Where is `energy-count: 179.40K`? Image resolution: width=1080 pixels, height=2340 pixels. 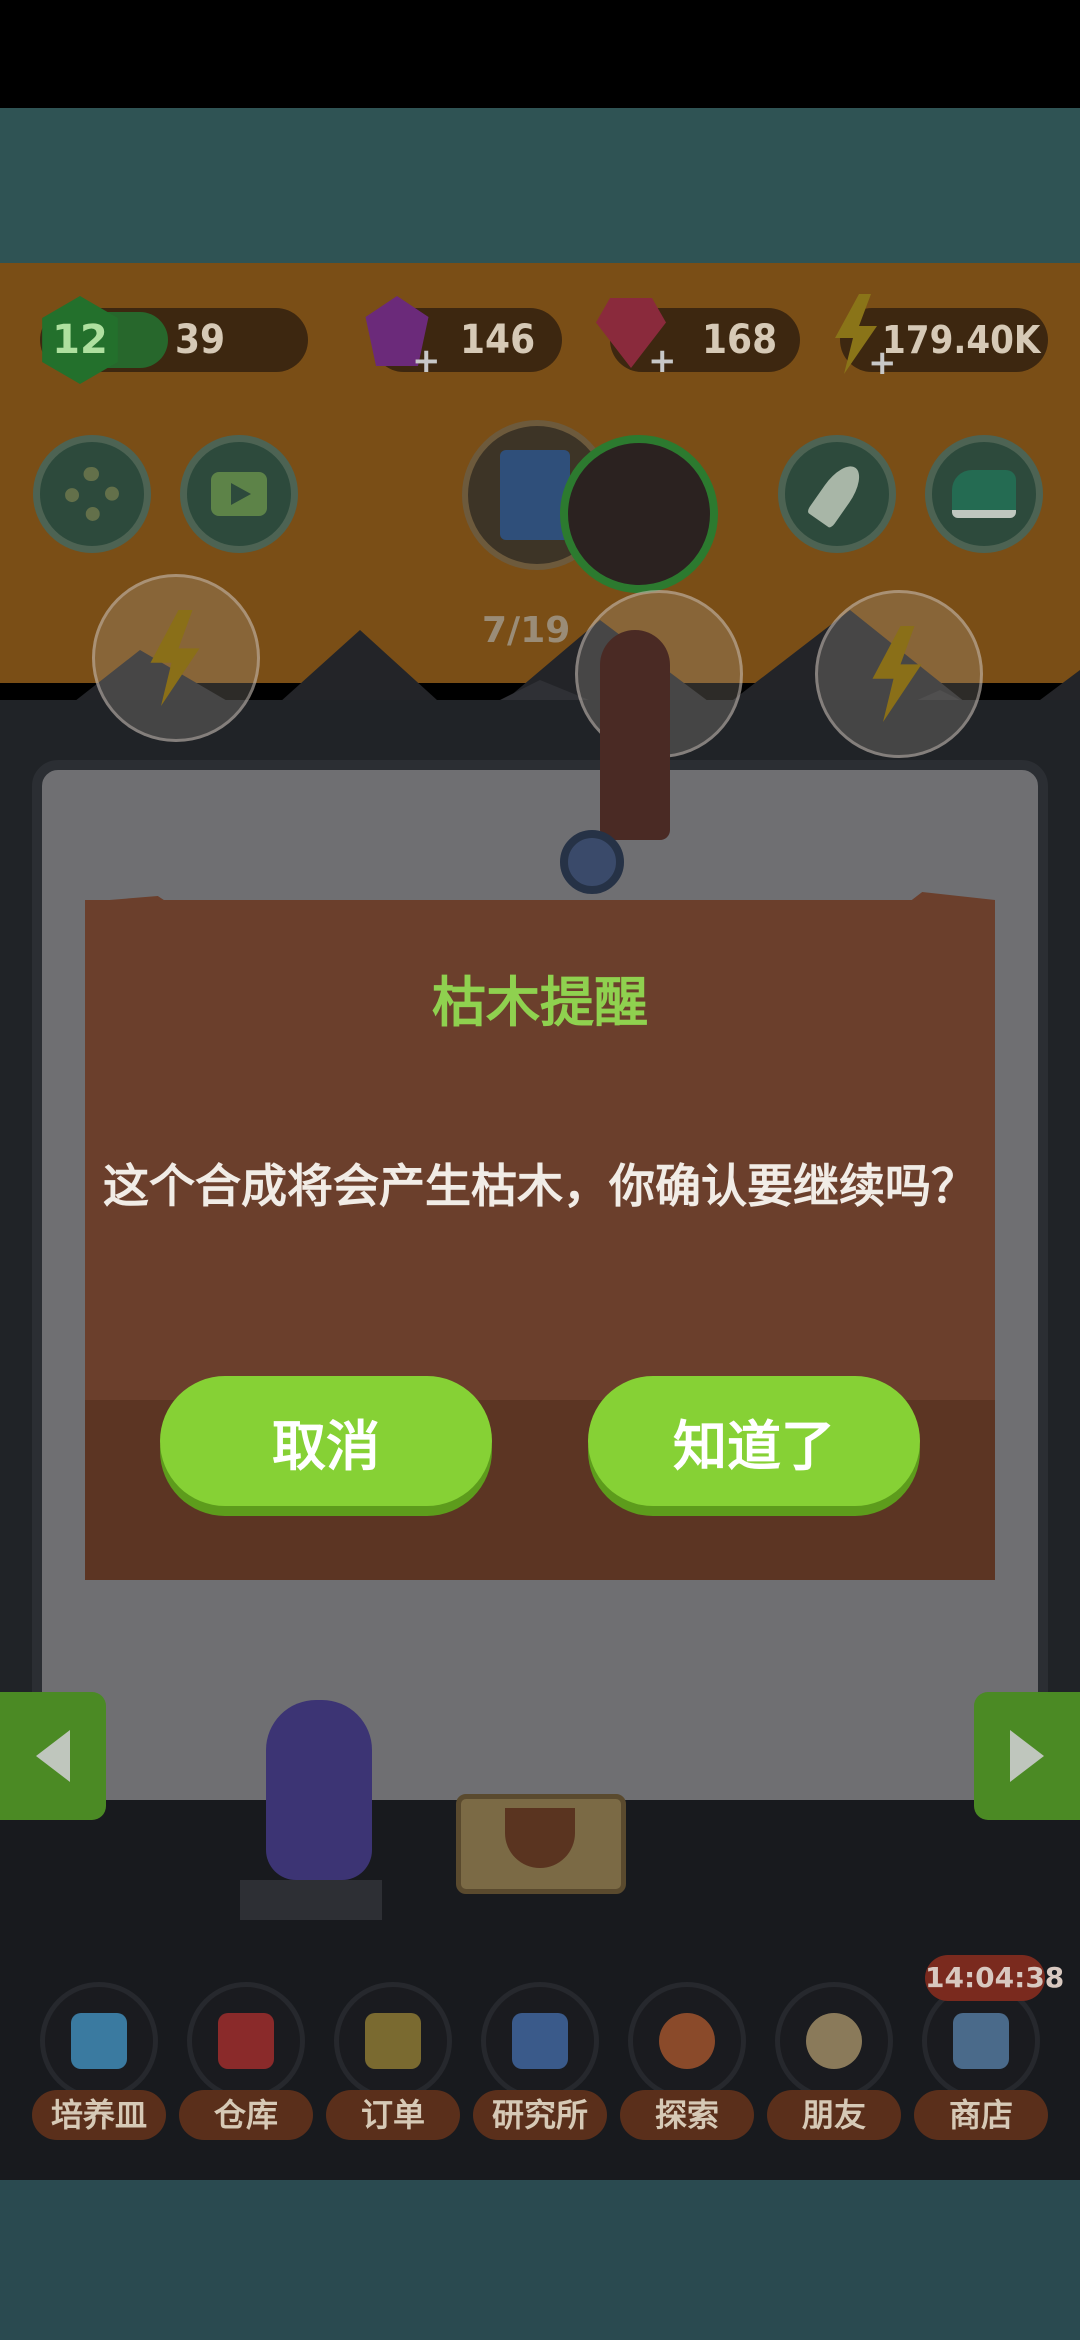
energy-count: 179.40K is located at coordinates (961, 340).